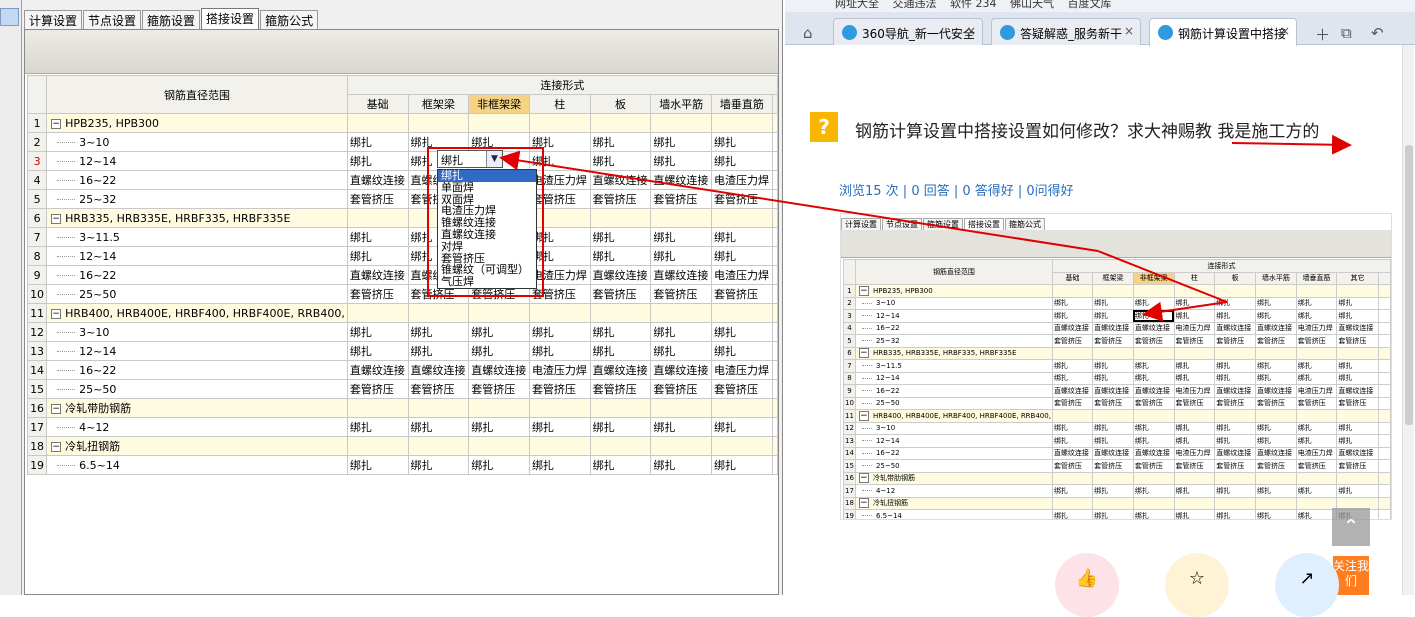 The width and height of the screenshot is (1415, 617). What do you see at coordinates (620, 104) in the screenshot?
I see `col-header-slab: 板` at bounding box center [620, 104].